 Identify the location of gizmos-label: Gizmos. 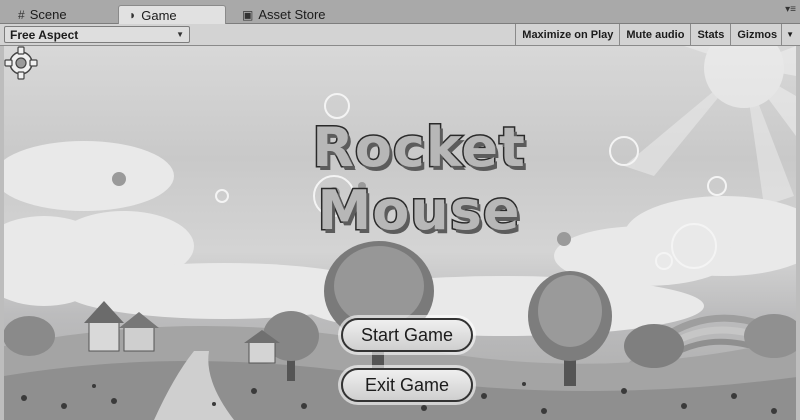
(757, 34).